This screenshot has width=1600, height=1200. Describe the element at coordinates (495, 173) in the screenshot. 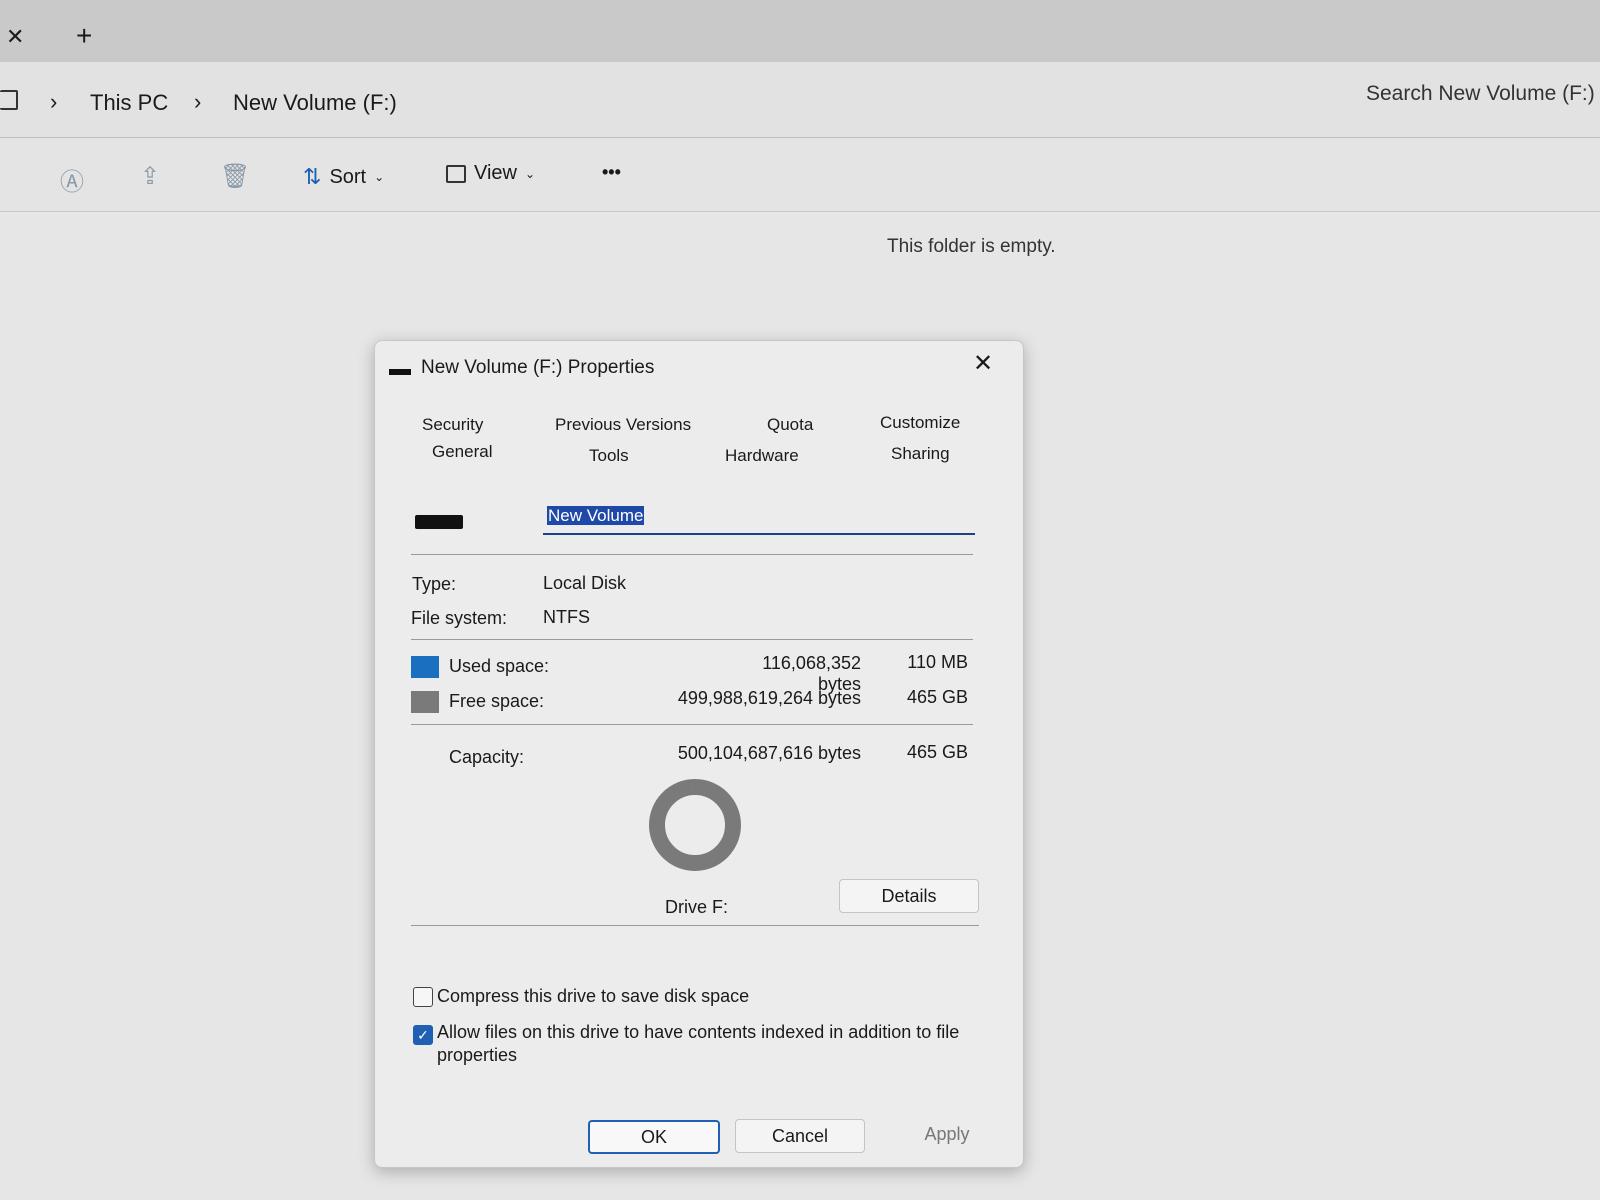

I see `view-label: View` at that location.